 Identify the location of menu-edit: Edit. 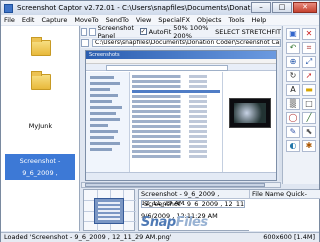
(28, 20).